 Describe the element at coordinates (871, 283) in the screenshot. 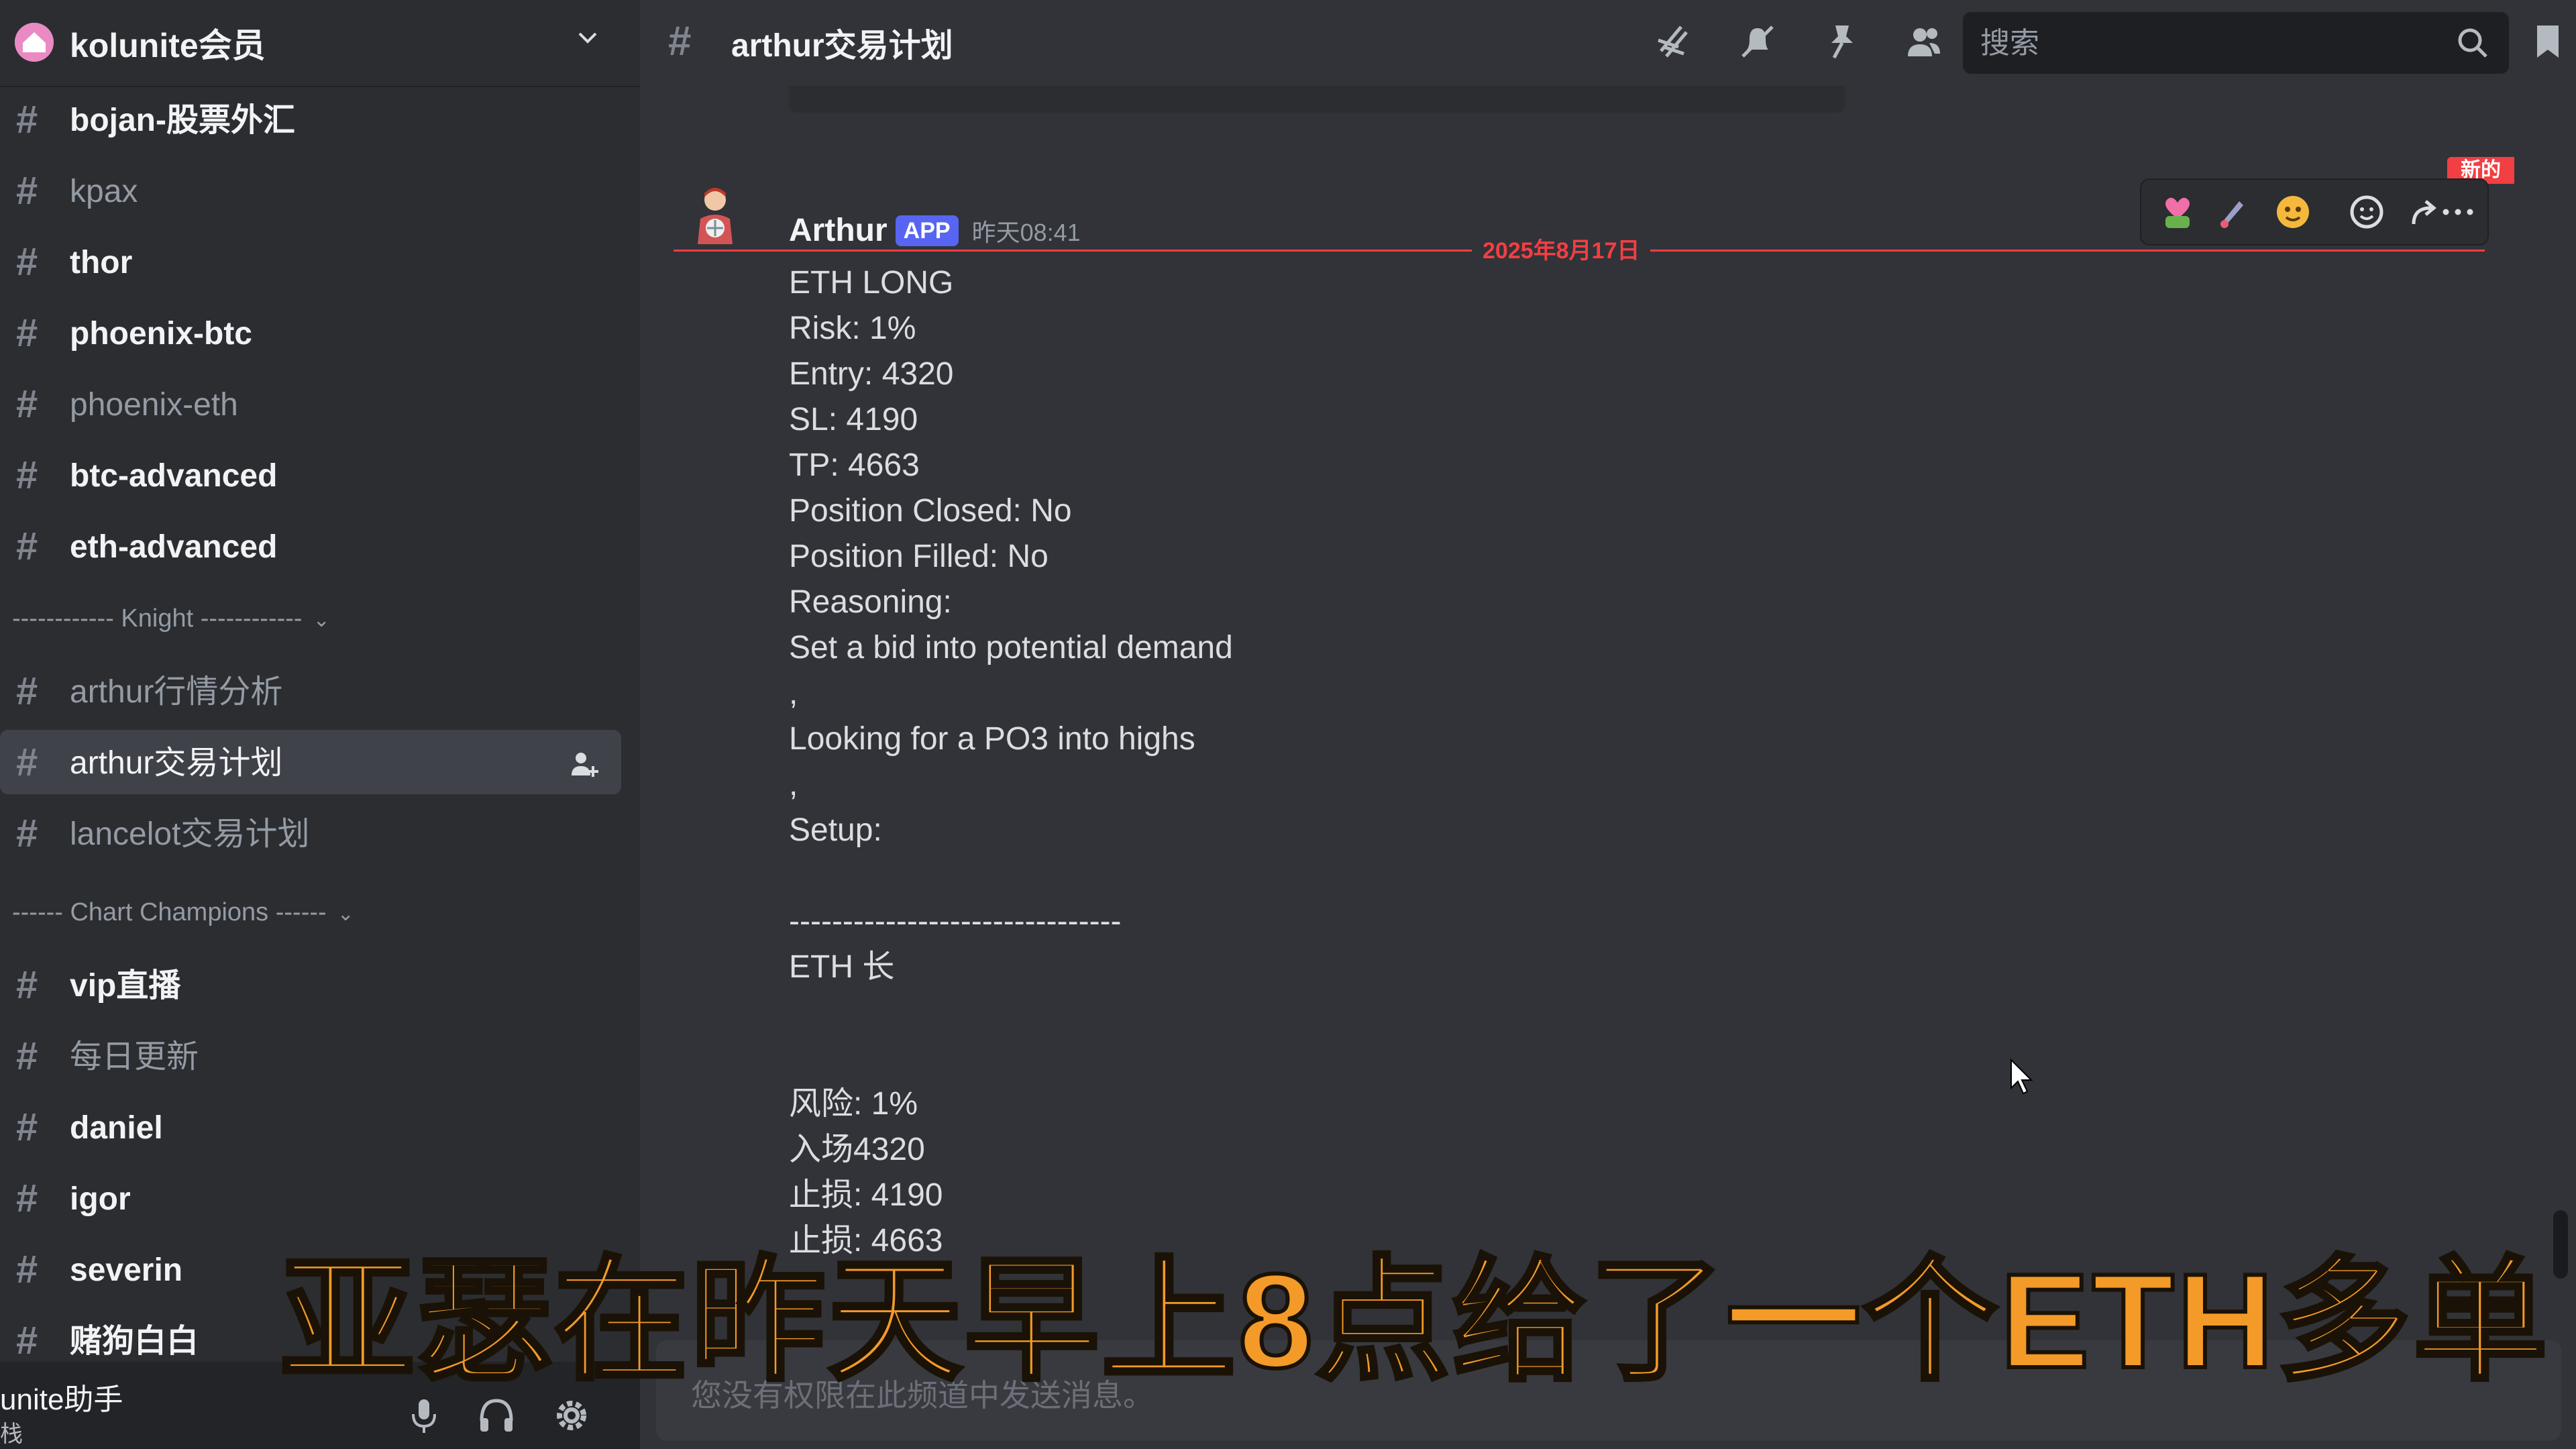

I see `message-line: ETH LONG` at that location.